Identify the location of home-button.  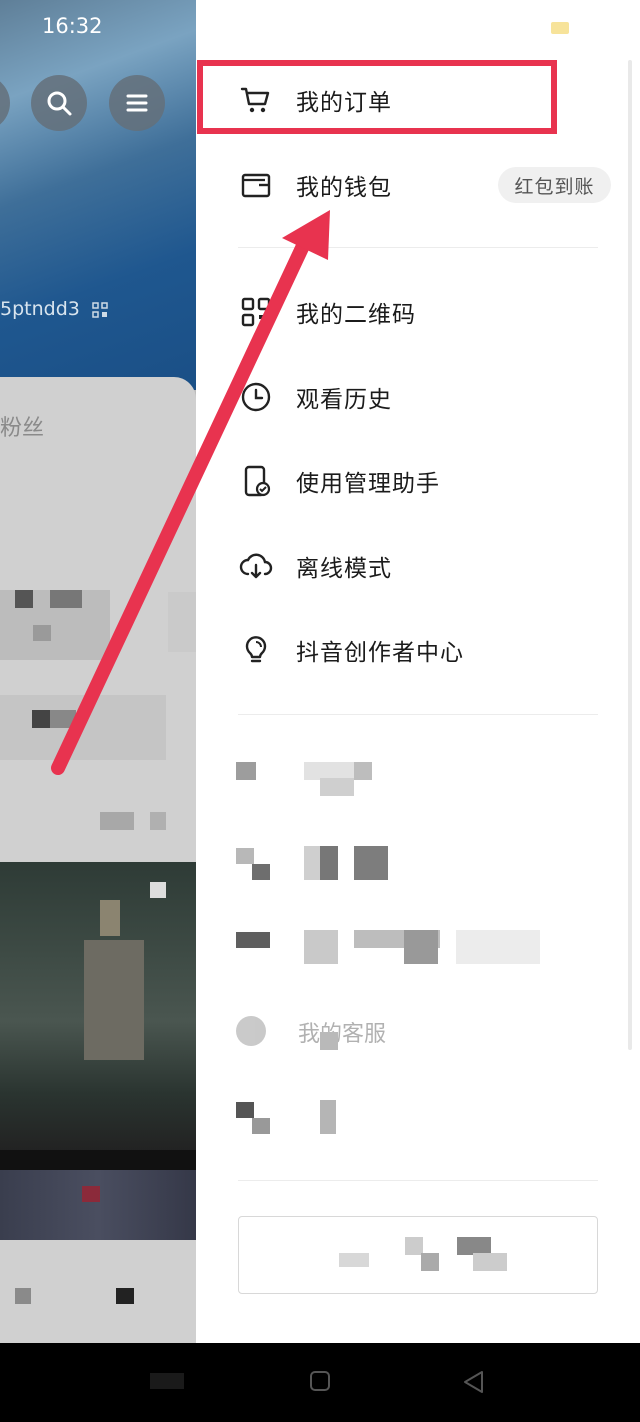
(320, 1381).